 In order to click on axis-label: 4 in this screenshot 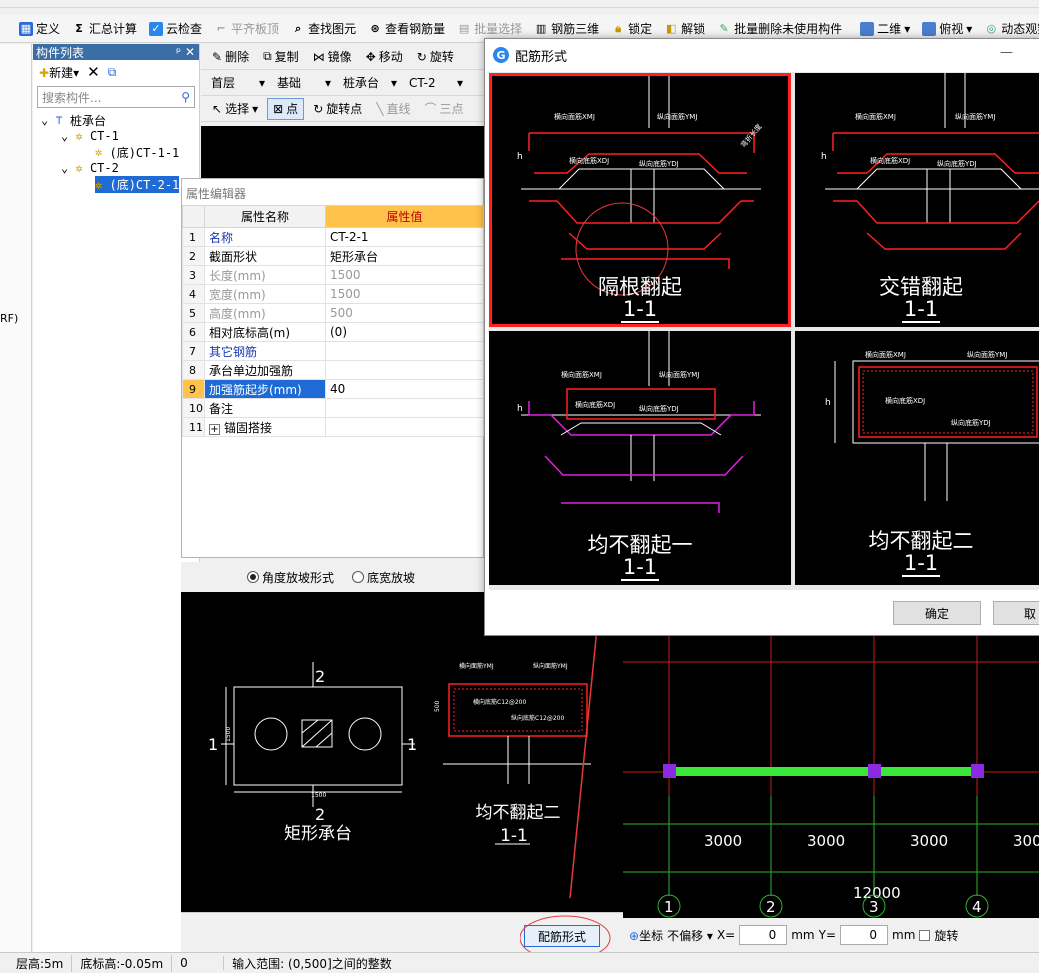, I will do `click(977, 907)`.